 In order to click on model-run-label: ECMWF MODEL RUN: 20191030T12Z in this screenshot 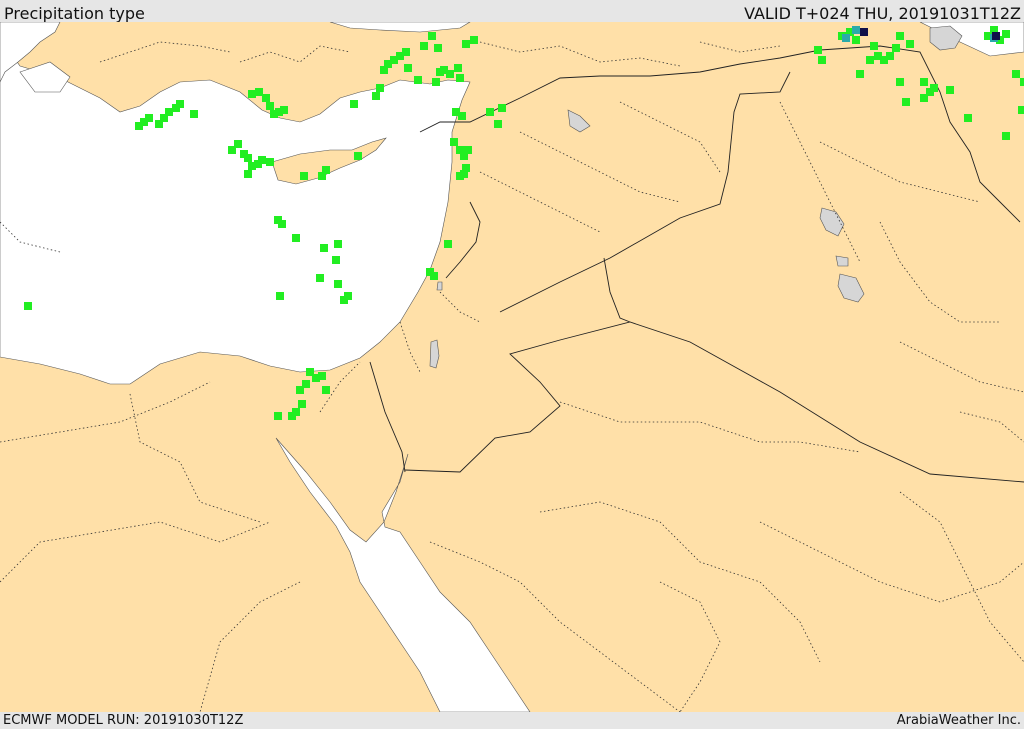, I will do `click(123, 720)`.